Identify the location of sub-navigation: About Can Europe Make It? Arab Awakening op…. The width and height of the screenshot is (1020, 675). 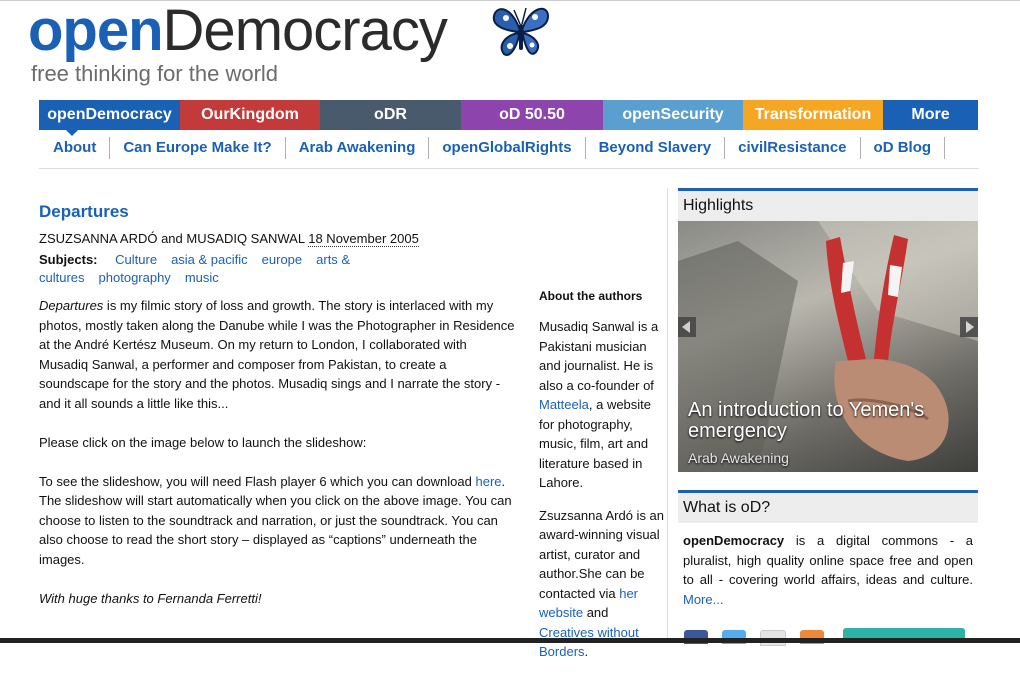
(492, 148).